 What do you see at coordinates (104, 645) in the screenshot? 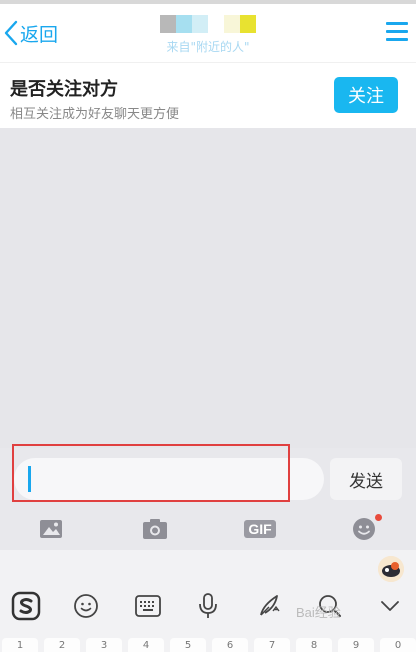
I see `number-key-3: 3` at bounding box center [104, 645].